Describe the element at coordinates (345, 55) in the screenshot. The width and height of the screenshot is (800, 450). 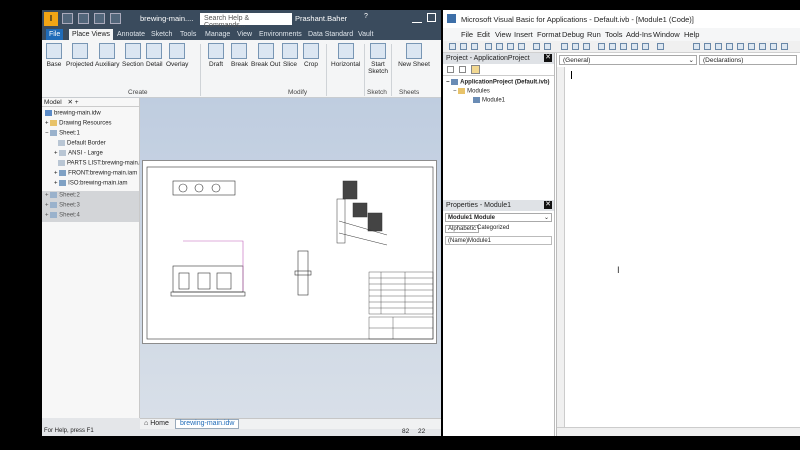
I see `horizontal-button: Horizontal` at that location.